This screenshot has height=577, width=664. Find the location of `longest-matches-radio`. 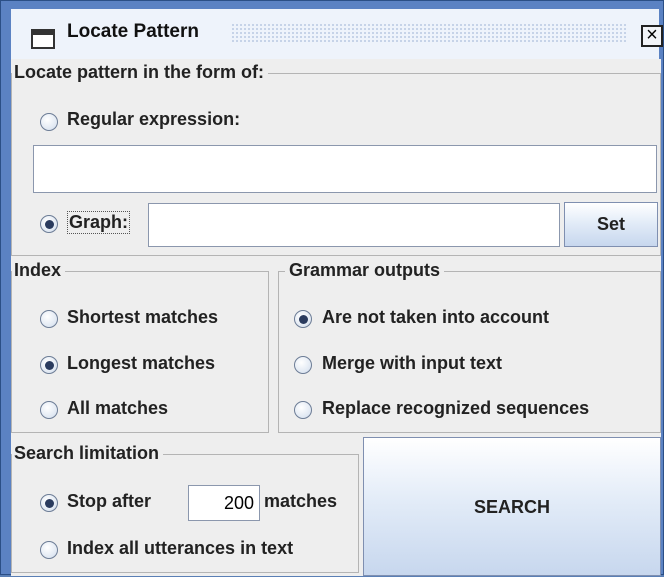

longest-matches-radio is located at coordinates (49, 365).